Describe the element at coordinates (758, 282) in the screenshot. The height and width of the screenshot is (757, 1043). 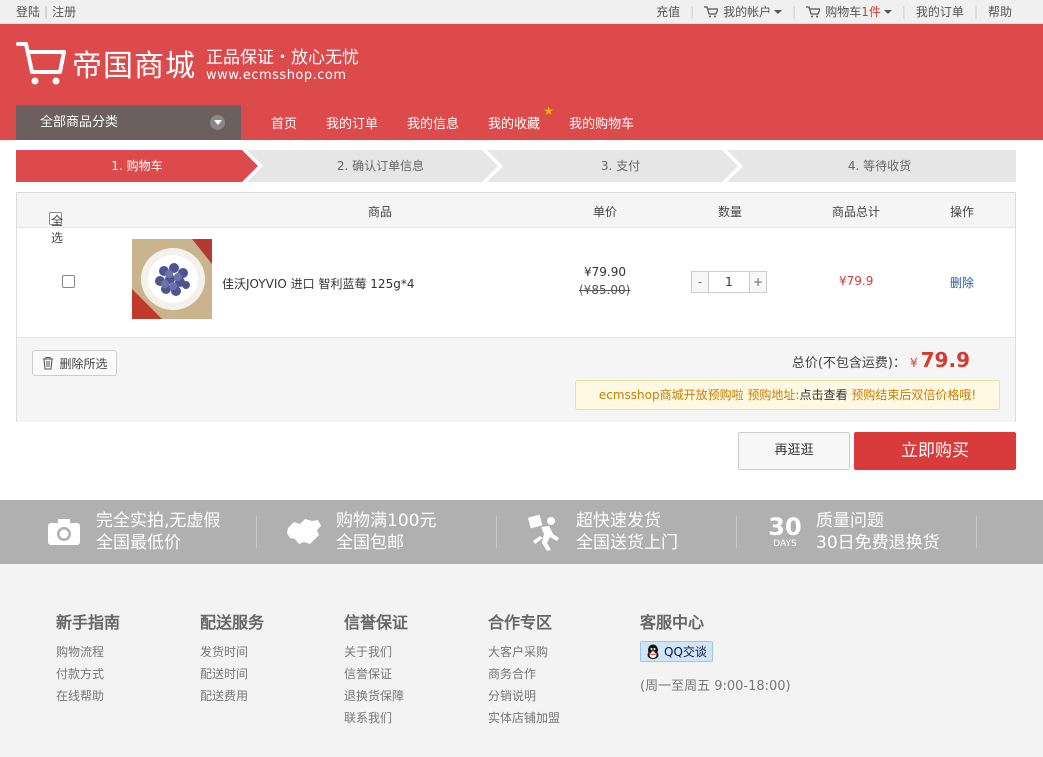
I see `quantity-plus-button: +` at that location.